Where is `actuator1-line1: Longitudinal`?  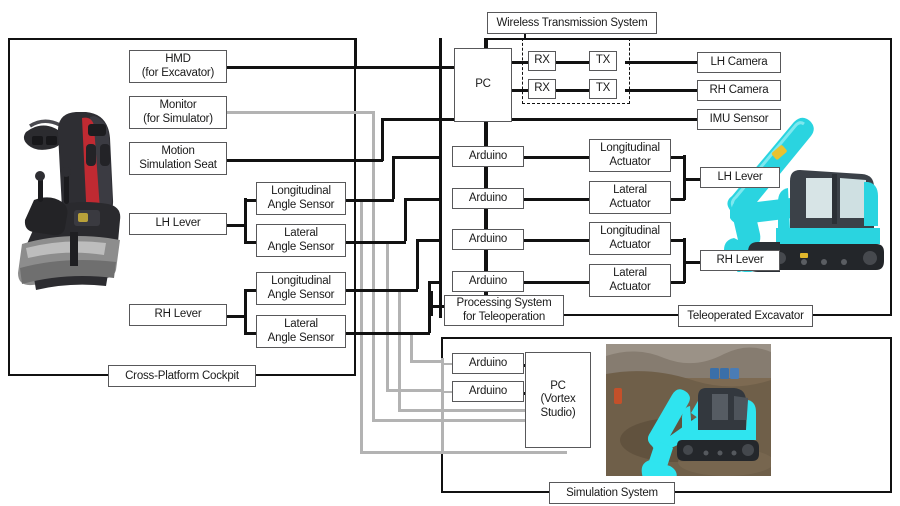
actuator1-line1: Longitudinal is located at coordinates (630, 147).